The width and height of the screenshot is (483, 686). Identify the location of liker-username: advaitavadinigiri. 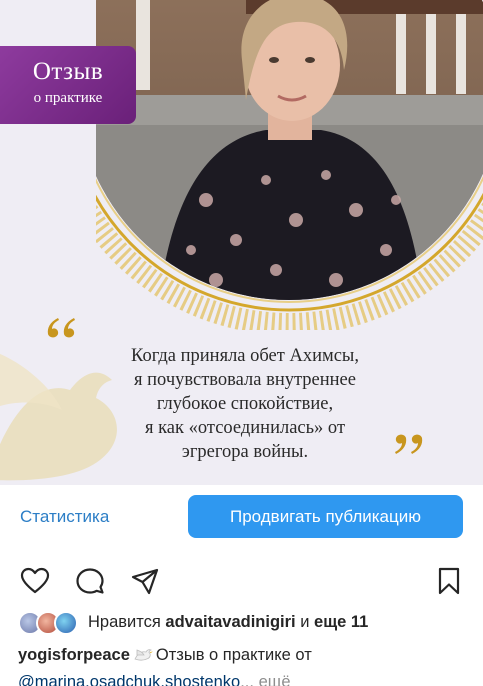
(230, 622).